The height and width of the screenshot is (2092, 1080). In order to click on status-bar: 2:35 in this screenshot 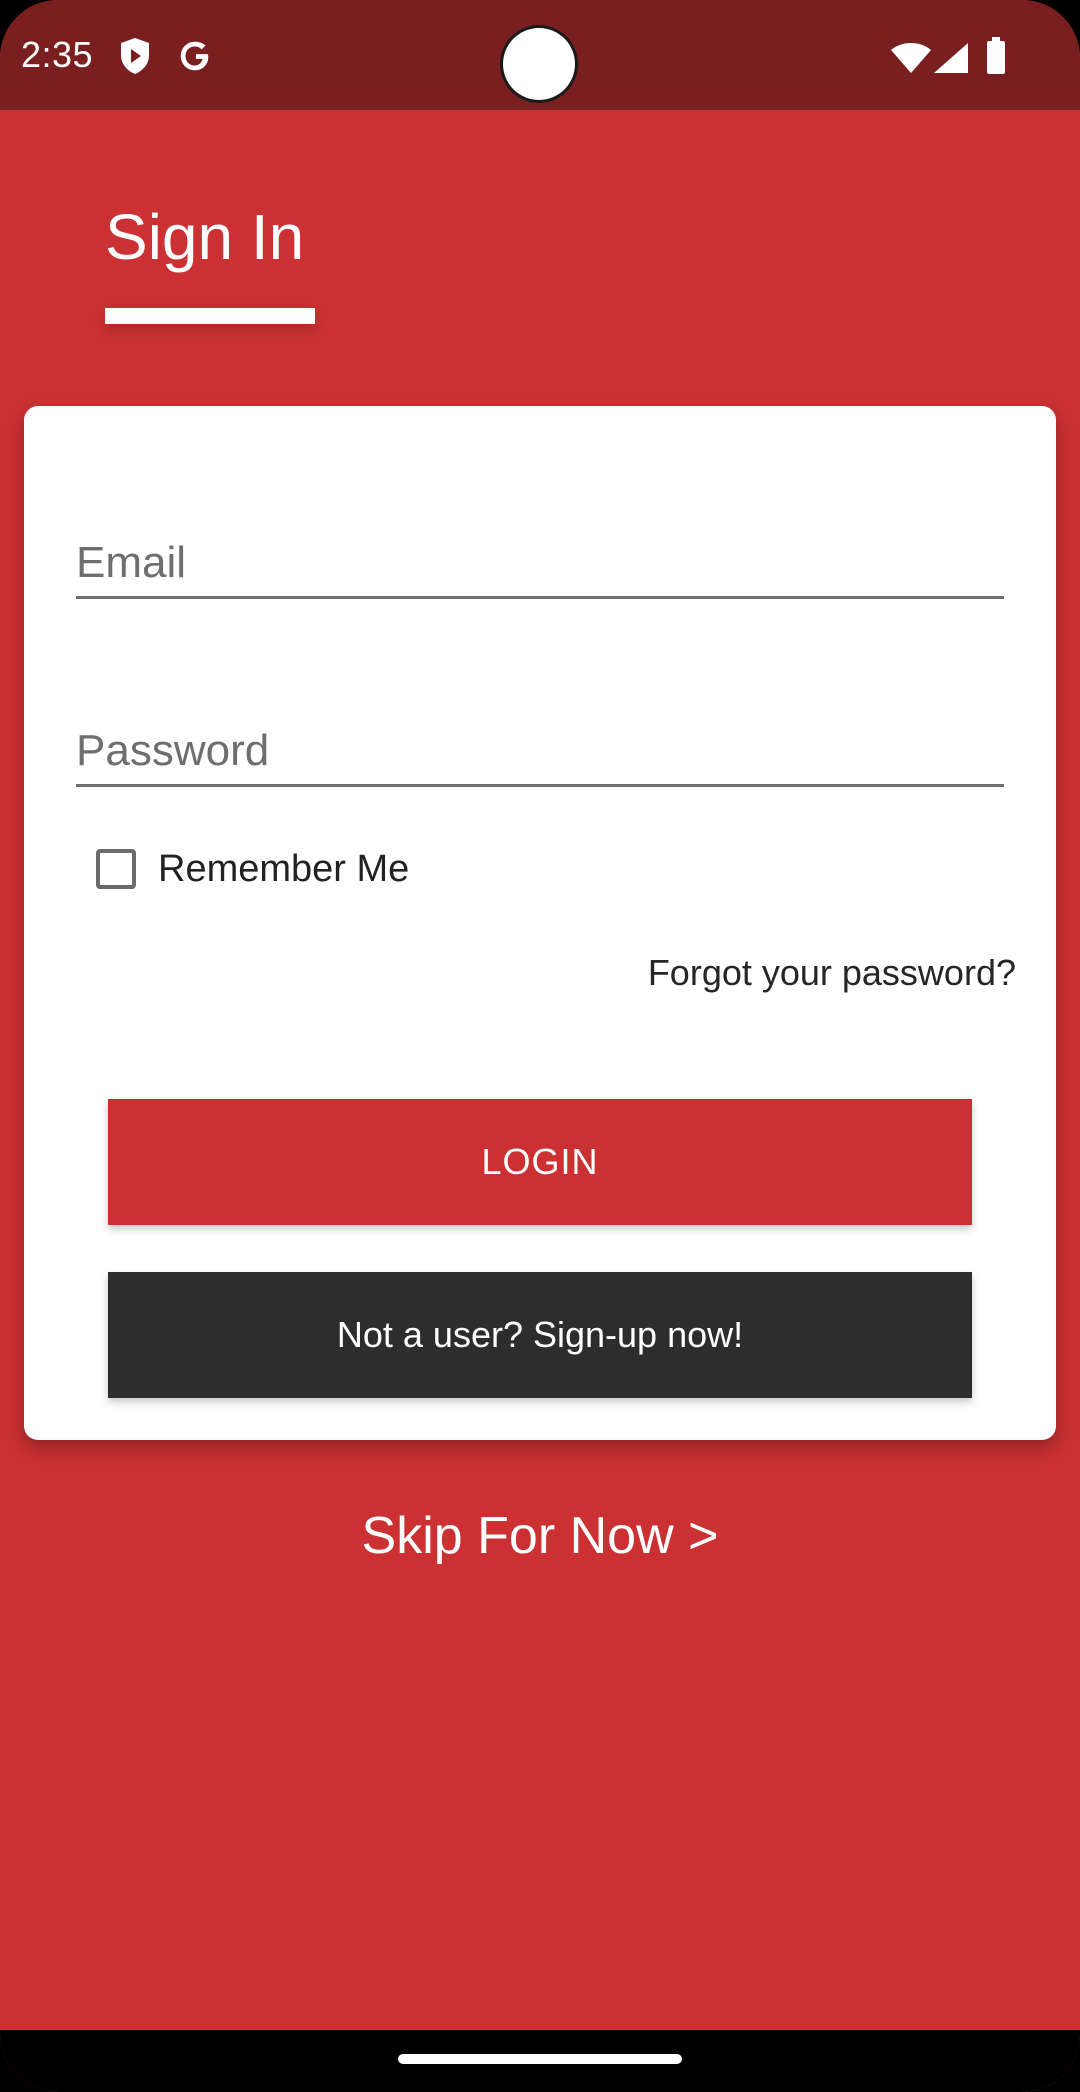, I will do `click(540, 55)`.